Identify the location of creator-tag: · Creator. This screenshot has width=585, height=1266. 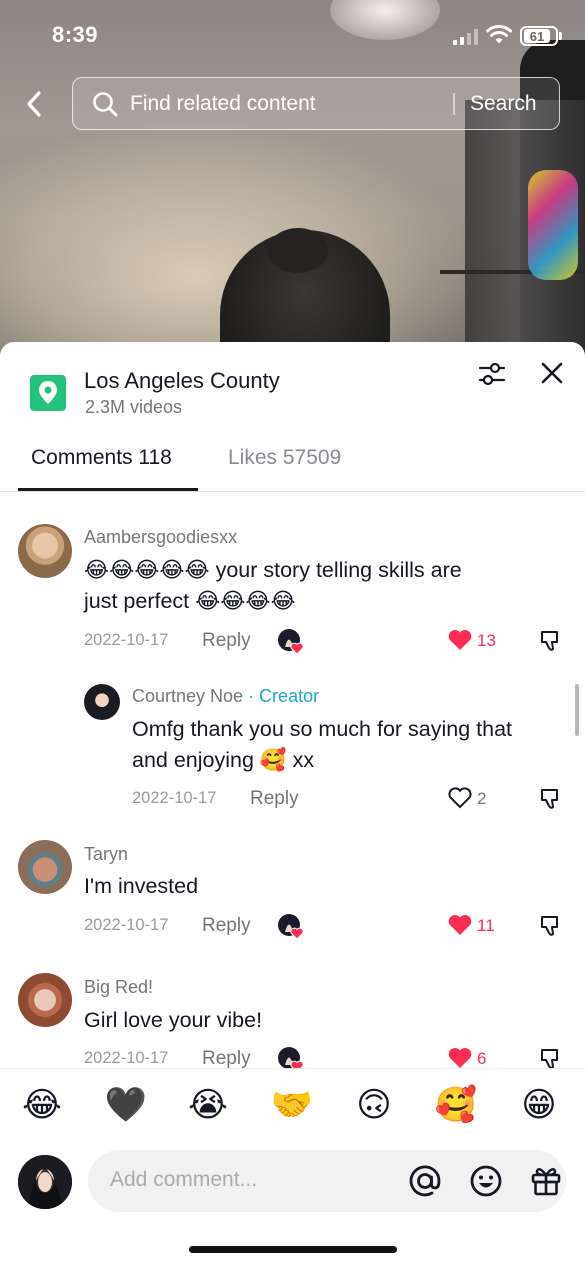
(281, 696).